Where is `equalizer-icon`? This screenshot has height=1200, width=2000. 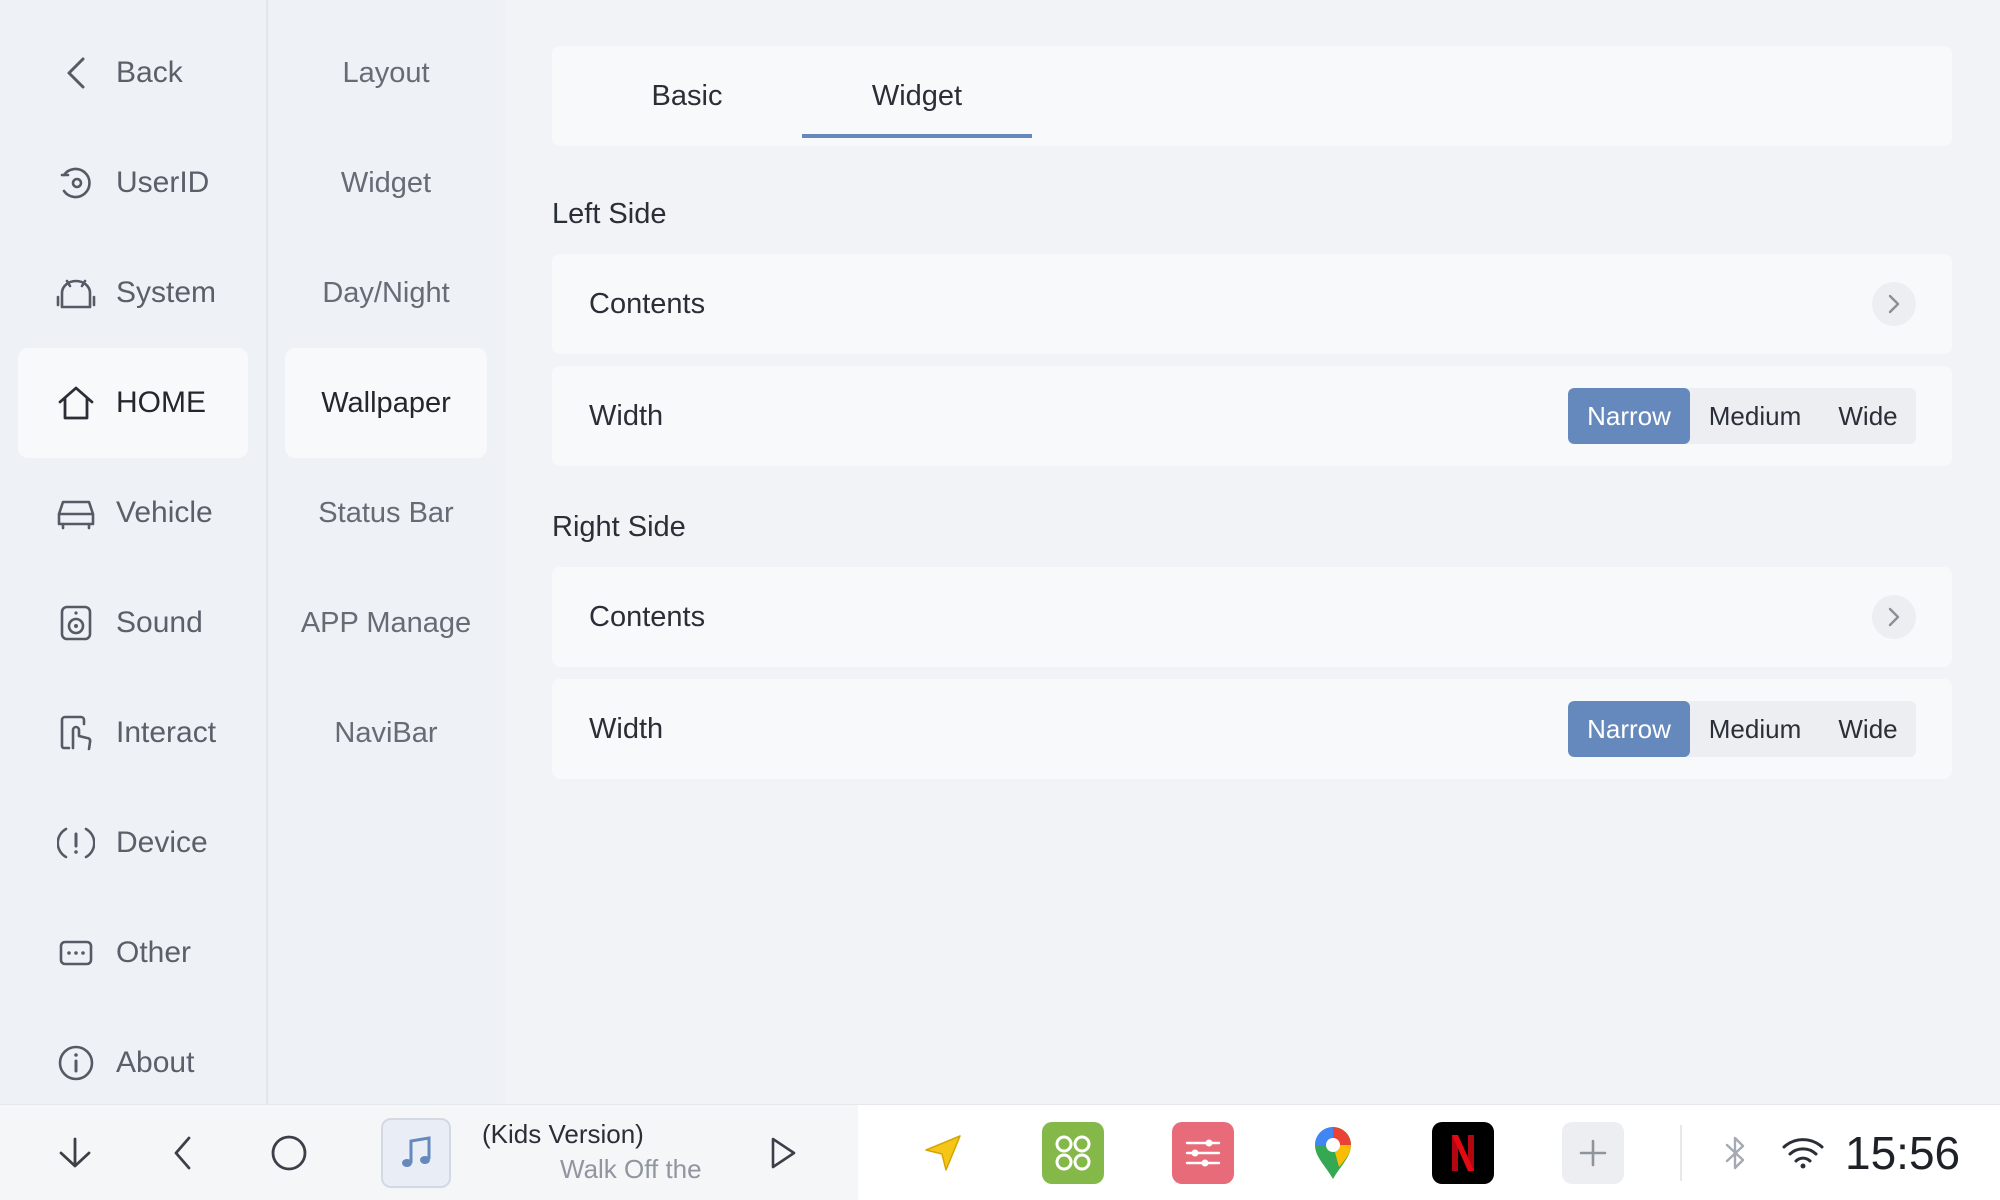
equalizer-icon is located at coordinates (1203, 1153).